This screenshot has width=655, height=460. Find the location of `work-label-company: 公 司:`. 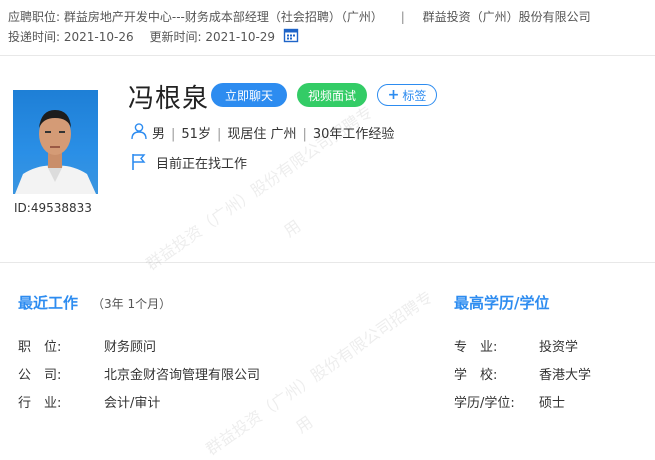

work-label-company: 公 司: is located at coordinates (40, 375).